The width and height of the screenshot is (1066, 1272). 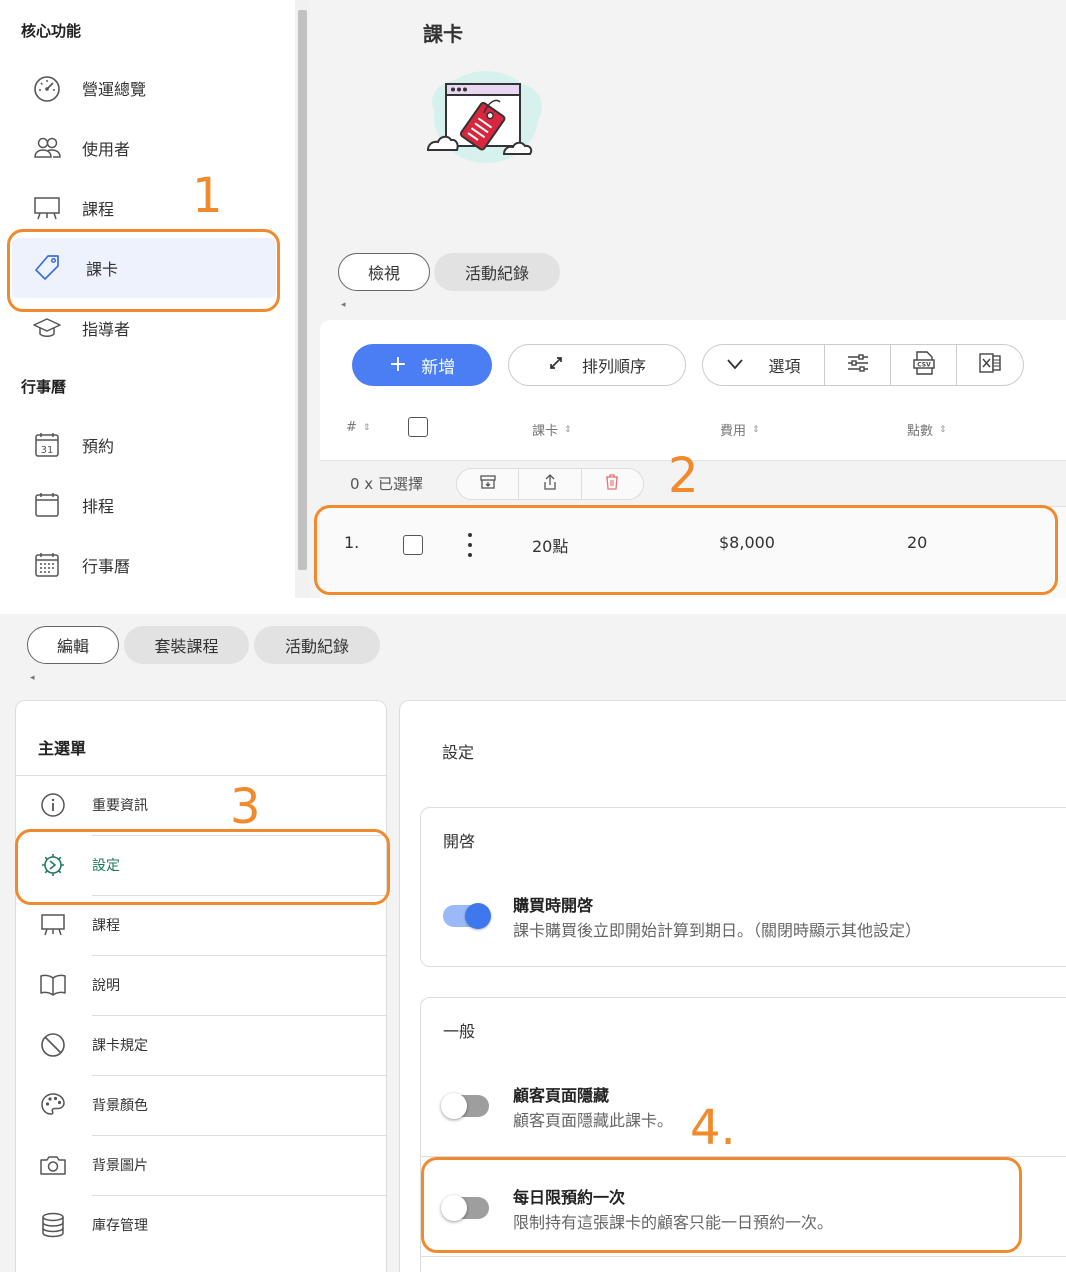 I want to click on selected-count: 0 x 已選擇, so click(x=386, y=484).